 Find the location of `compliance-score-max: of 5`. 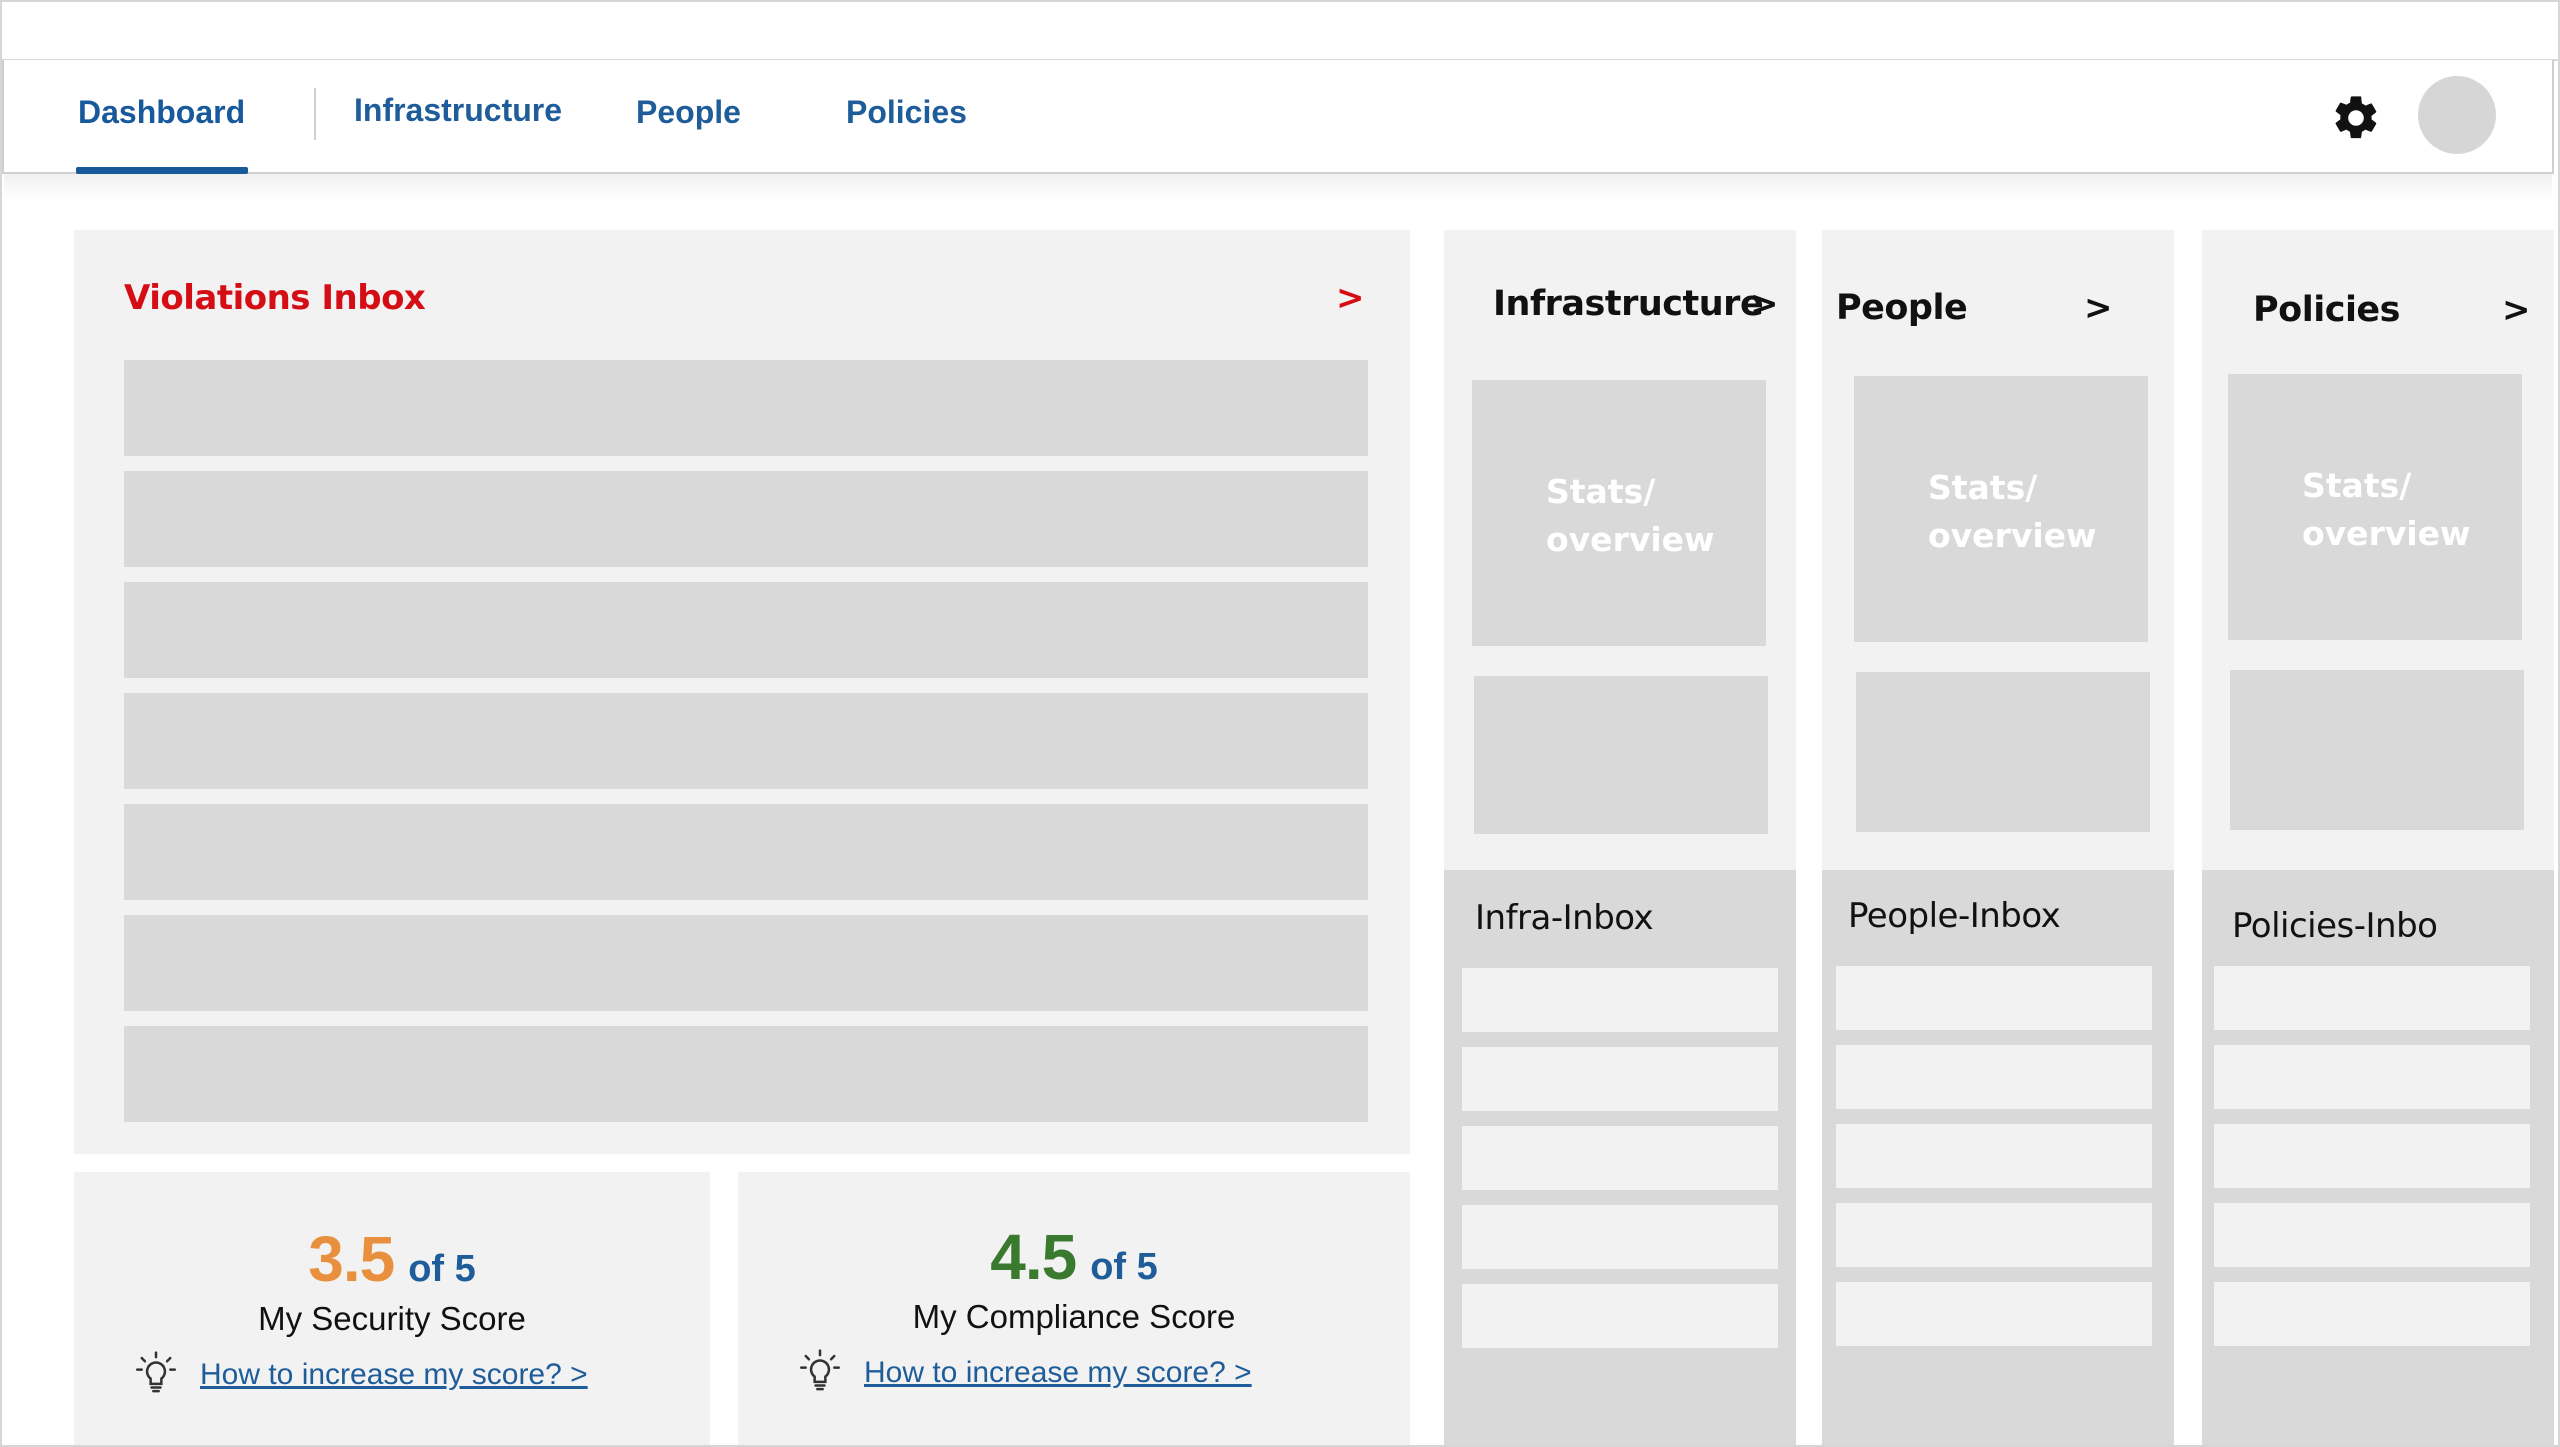

compliance-score-max: of 5 is located at coordinates (1124, 1267).